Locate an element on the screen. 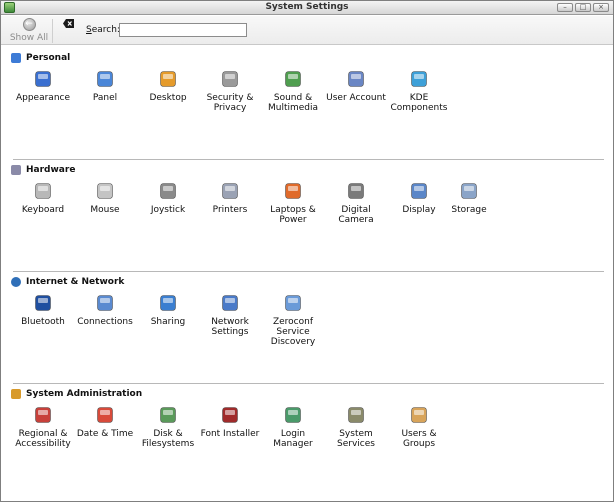  components-icon is located at coordinates (419, 79).